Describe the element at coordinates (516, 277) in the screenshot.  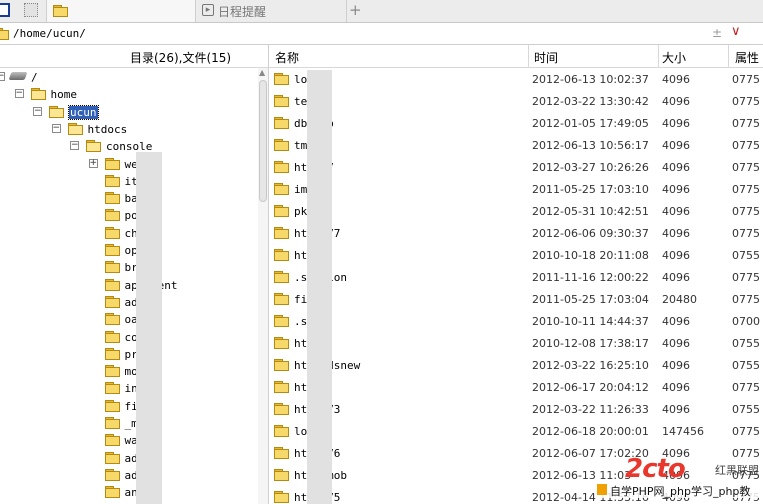
I see `file-row: .s rsion2011-11-16 12:00:2240960775` at that location.